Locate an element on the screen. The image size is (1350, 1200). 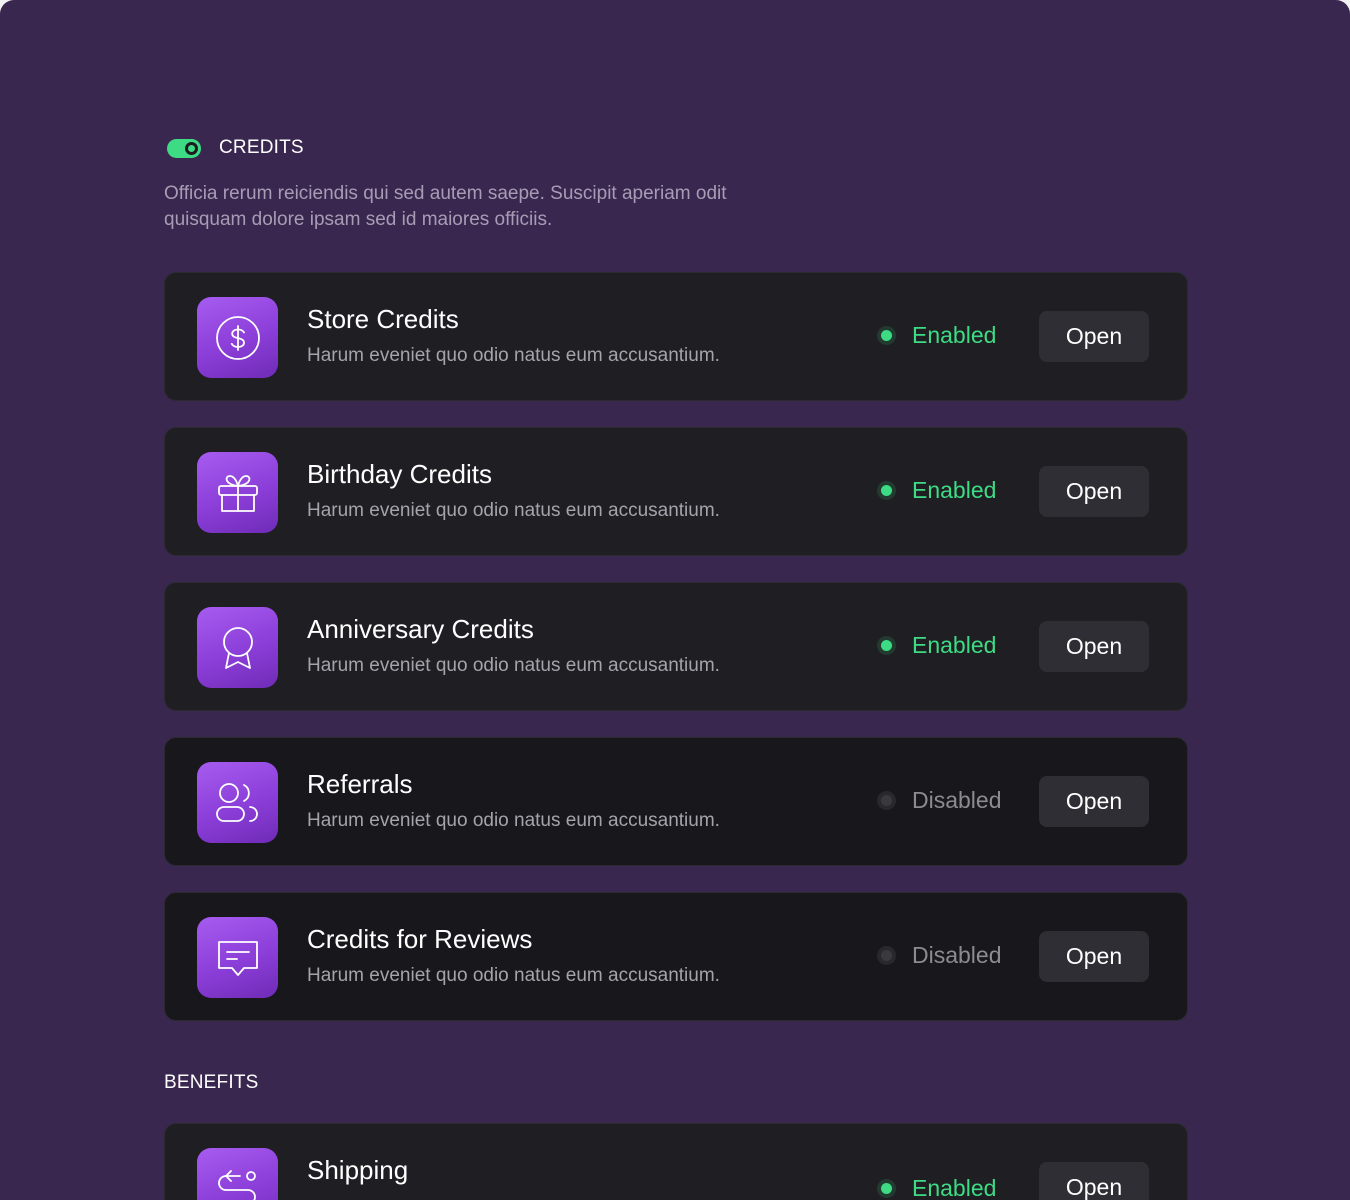
benefits-section-header: BENEFITS is located at coordinates (211, 1083).